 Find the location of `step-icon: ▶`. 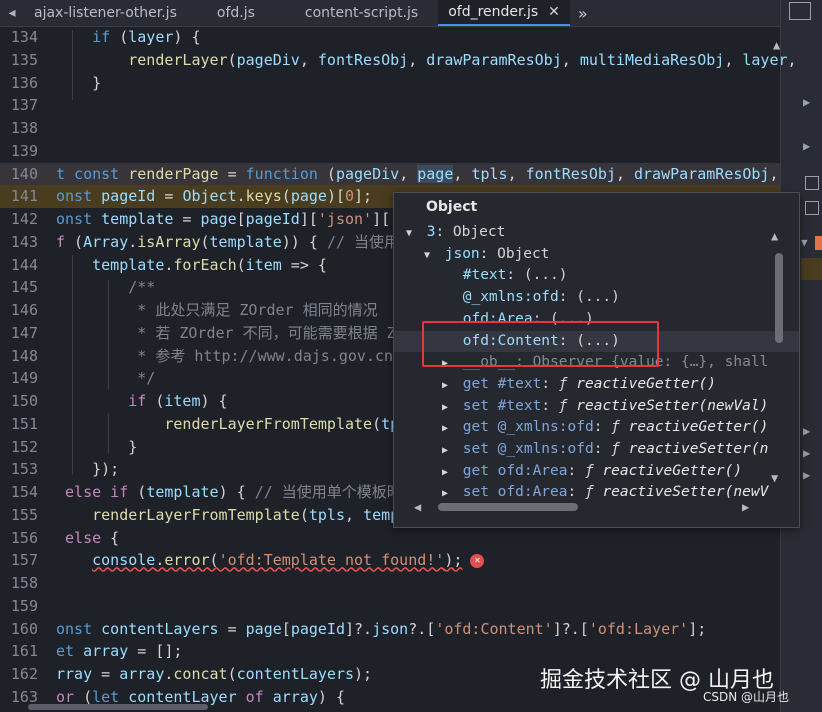

step-icon: ▶ is located at coordinates (806, 146).